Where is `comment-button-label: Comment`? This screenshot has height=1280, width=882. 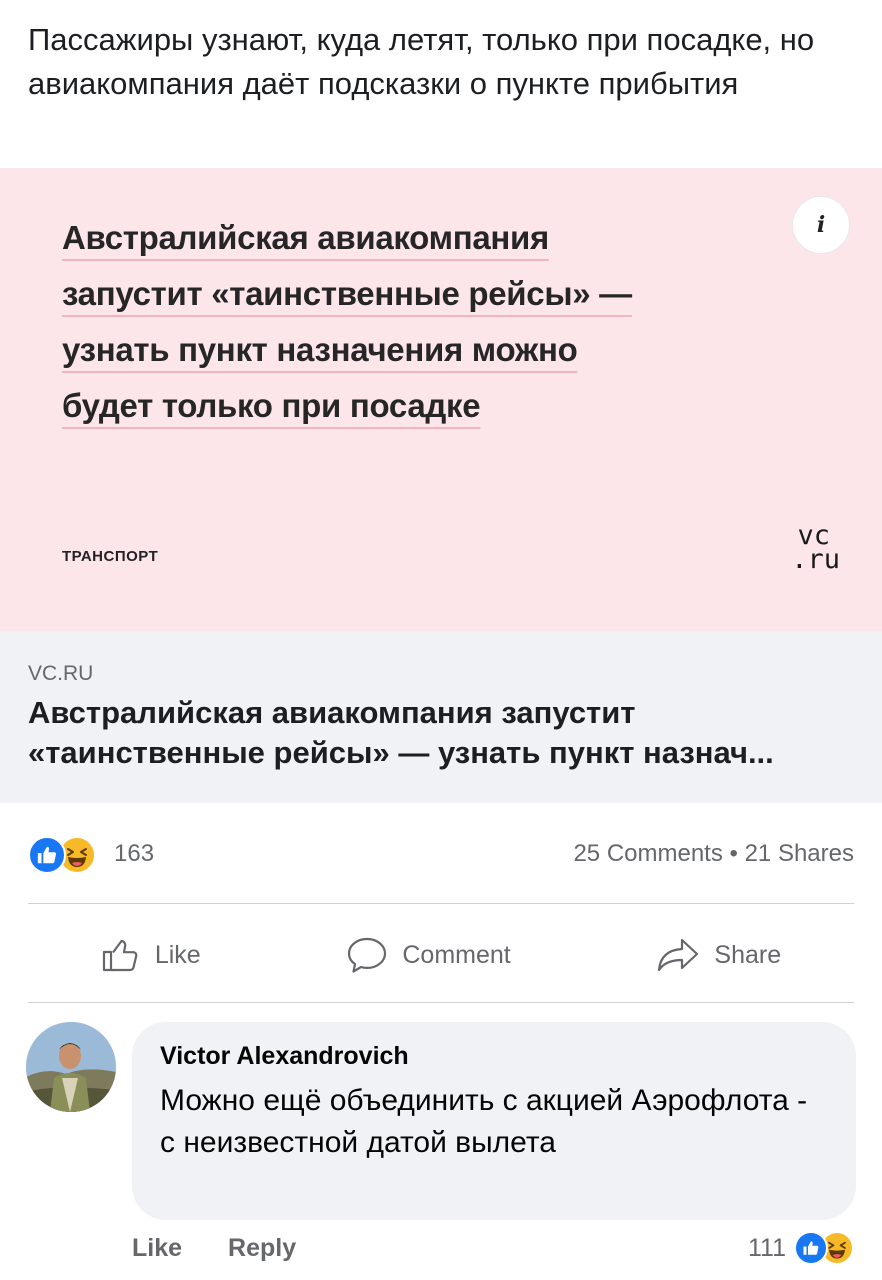
comment-button-label: Comment is located at coordinates (456, 954).